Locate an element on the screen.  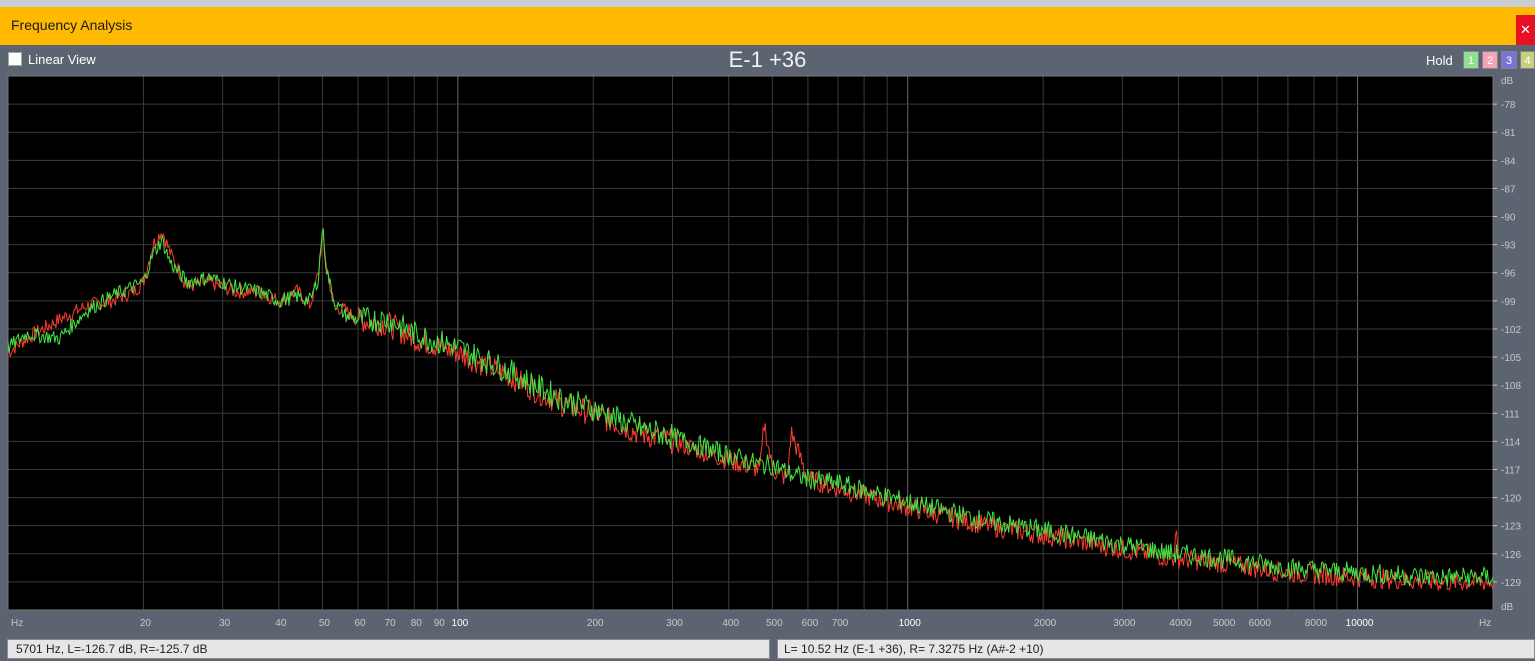
hold-button-4: 4 is located at coordinates (1527, 60).